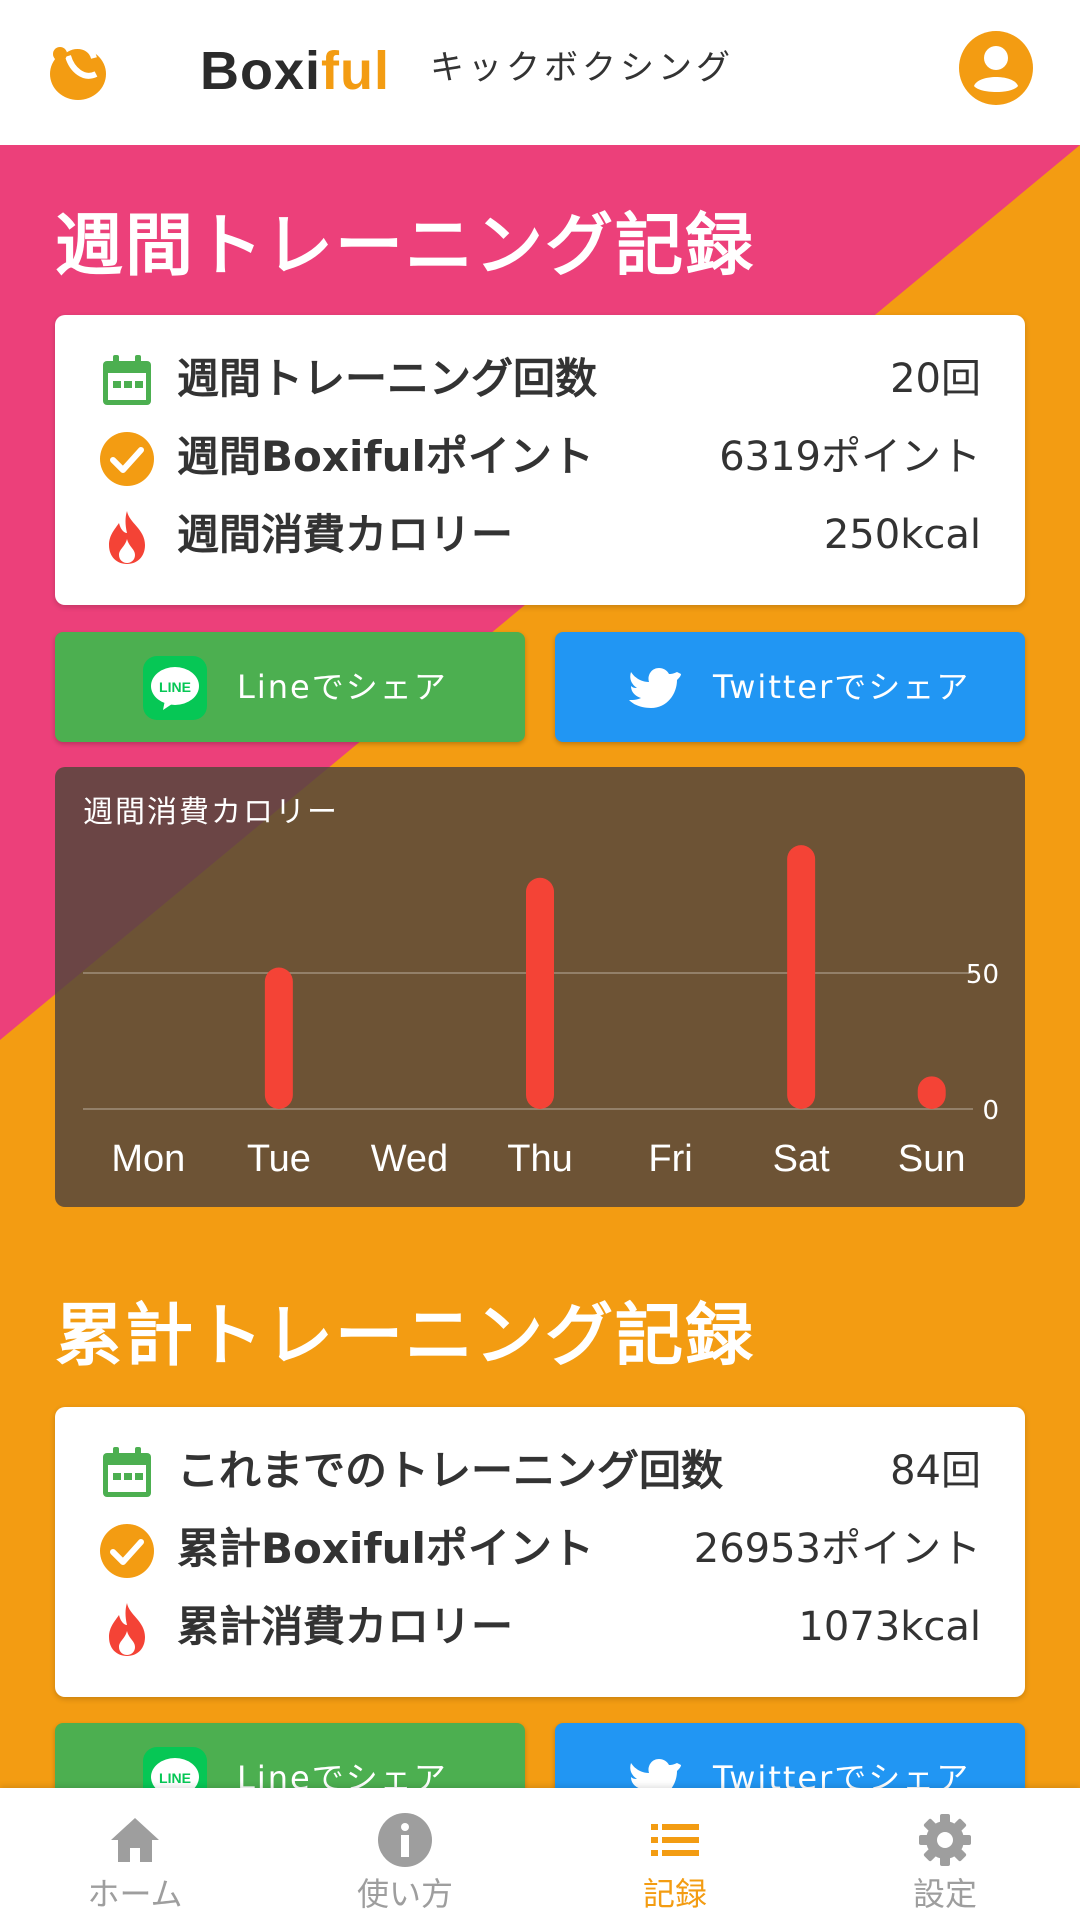 The width and height of the screenshot is (1080, 1925). I want to click on gear-icon, so click(945, 1840).